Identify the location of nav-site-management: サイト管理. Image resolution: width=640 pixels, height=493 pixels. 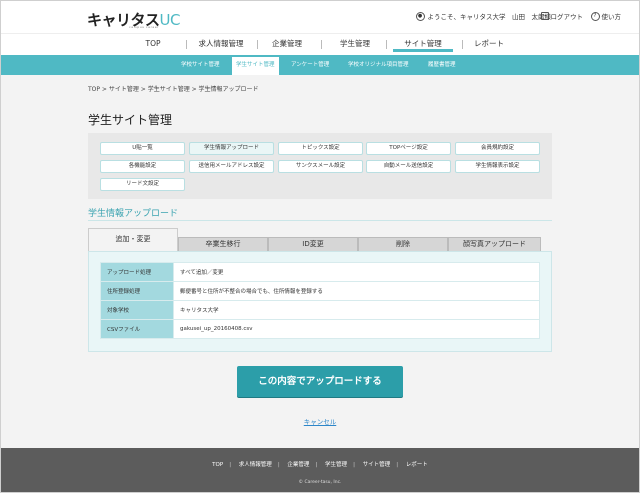
(423, 45).